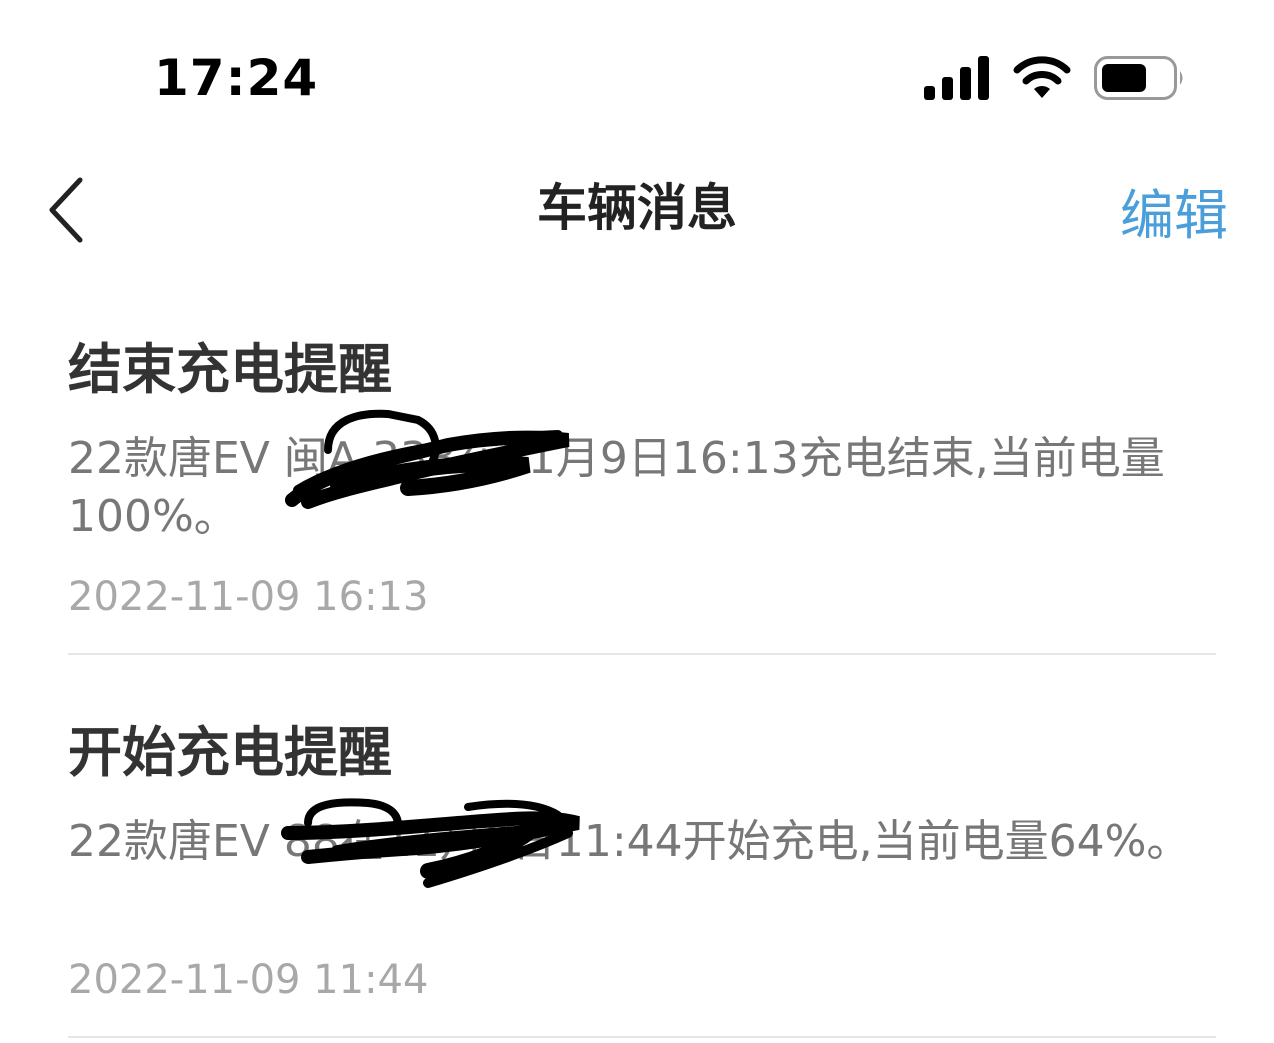 Image resolution: width=1274 pixels, height=1043 pixels. I want to click on nav-bar: 车辆消息 编辑, so click(637, 210).